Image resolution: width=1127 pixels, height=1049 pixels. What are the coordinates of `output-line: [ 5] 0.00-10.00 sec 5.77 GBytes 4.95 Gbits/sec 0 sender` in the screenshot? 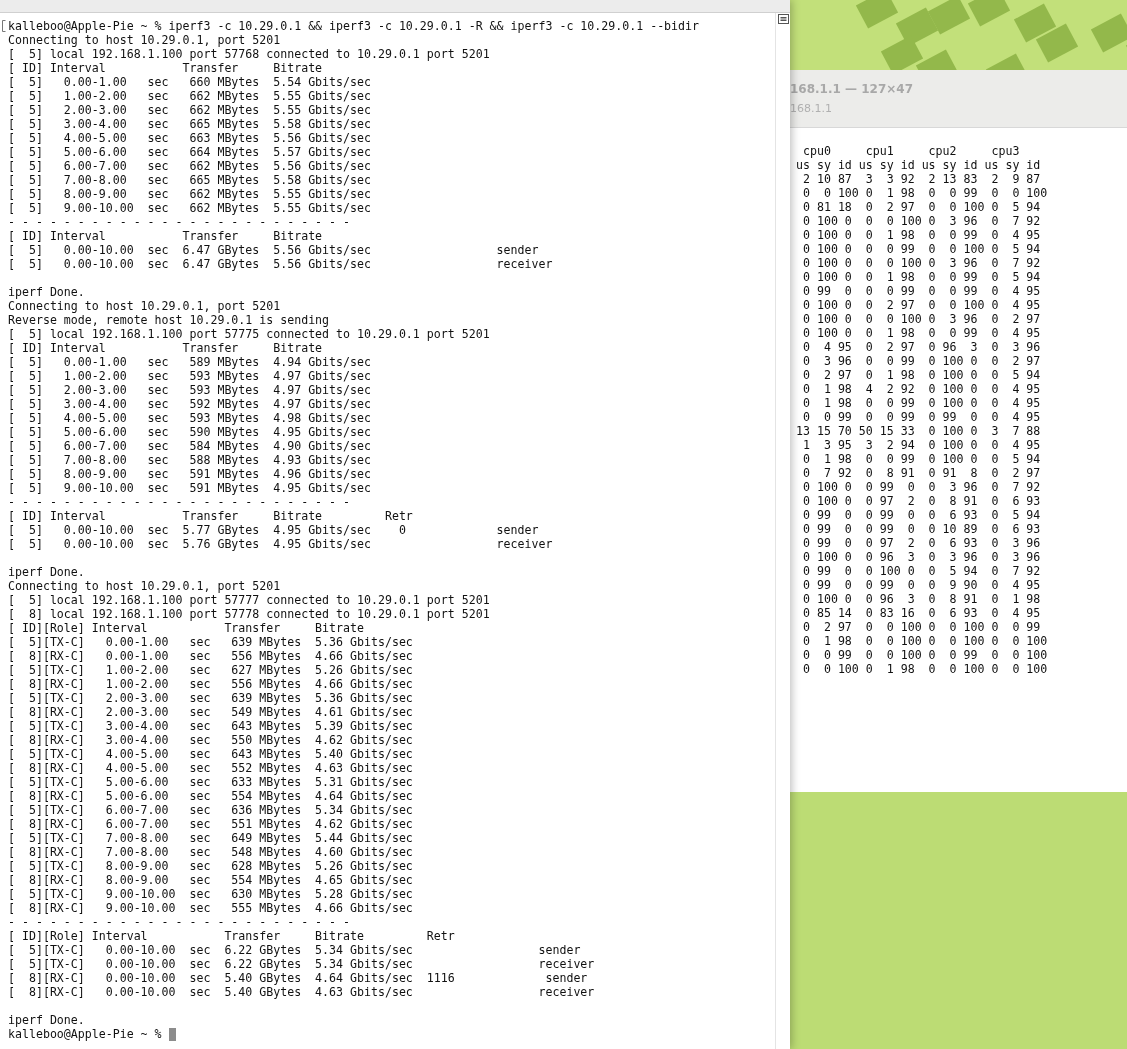 It's located at (273, 530).